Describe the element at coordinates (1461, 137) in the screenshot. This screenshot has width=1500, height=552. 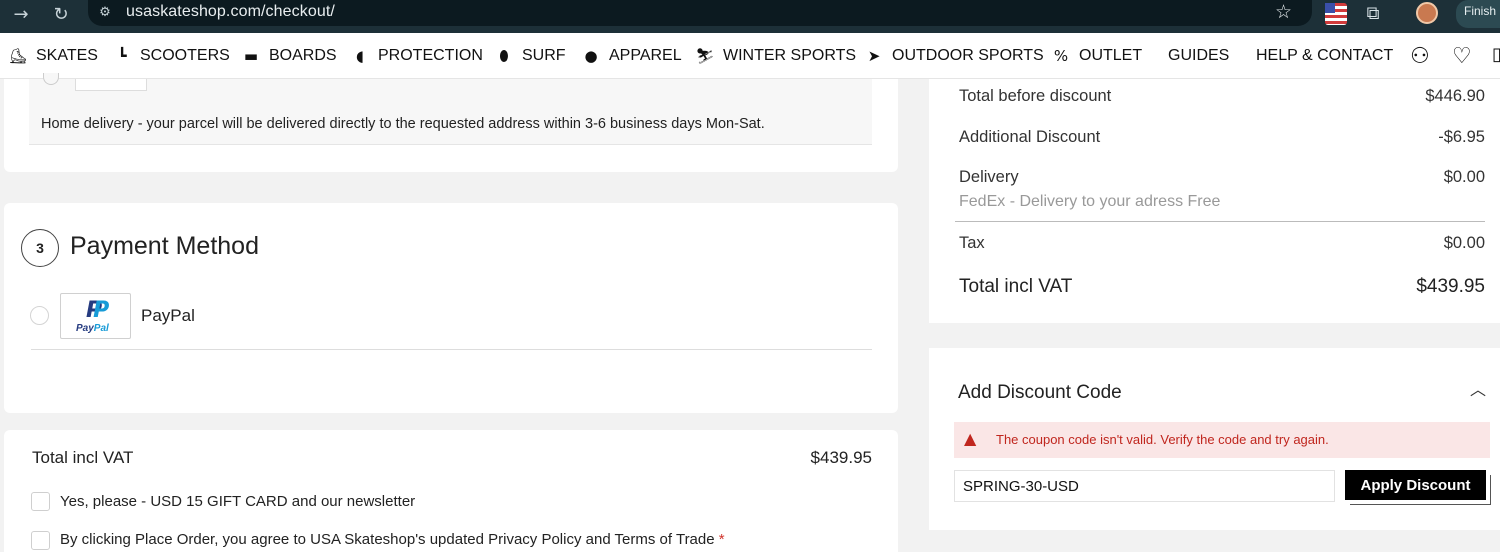
I see `summary-value: -$6.95` at that location.